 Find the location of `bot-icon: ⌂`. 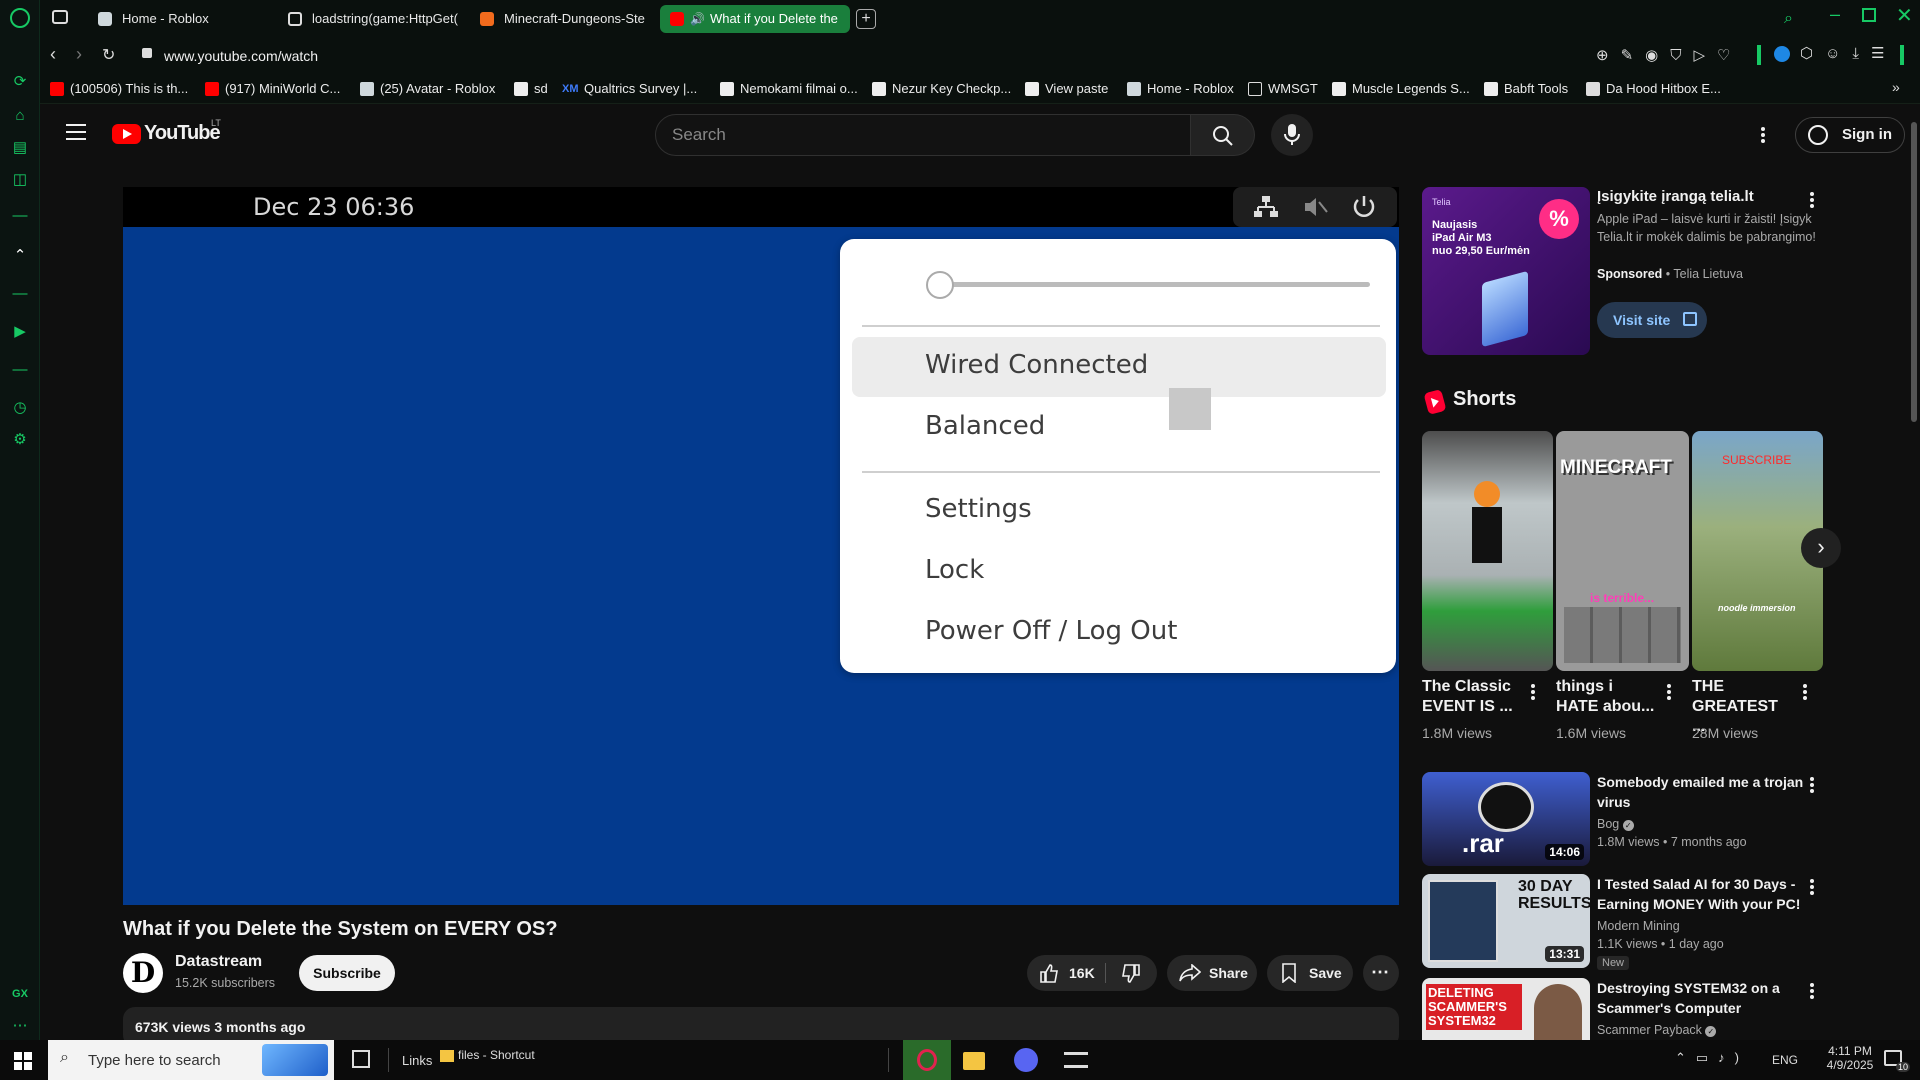

bot-icon: ⌂ is located at coordinates (20, 116).